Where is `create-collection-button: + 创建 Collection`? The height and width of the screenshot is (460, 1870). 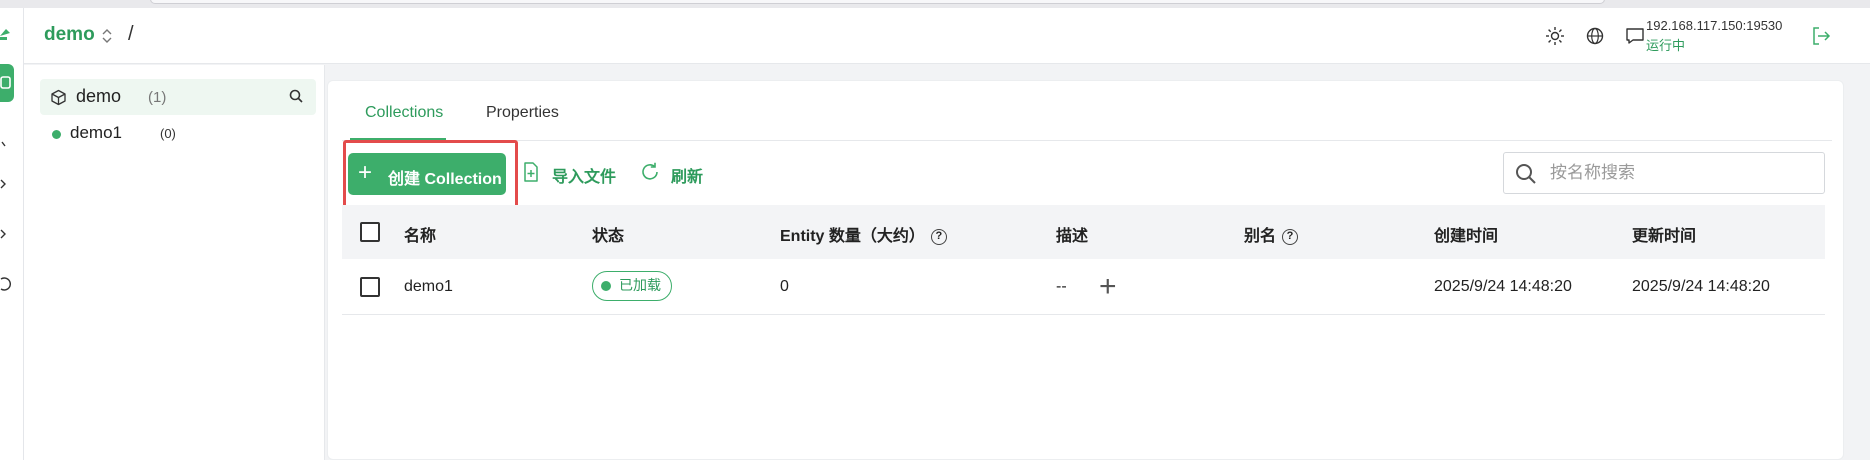 create-collection-button: + 创建 Collection is located at coordinates (427, 174).